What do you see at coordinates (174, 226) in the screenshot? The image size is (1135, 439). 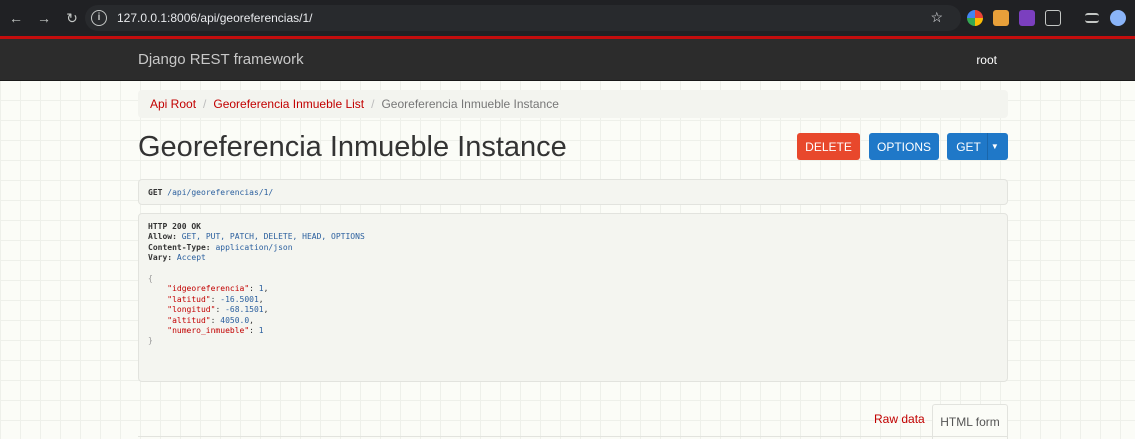 I see `response-status: HTTP 200 OK` at bounding box center [174, 226].